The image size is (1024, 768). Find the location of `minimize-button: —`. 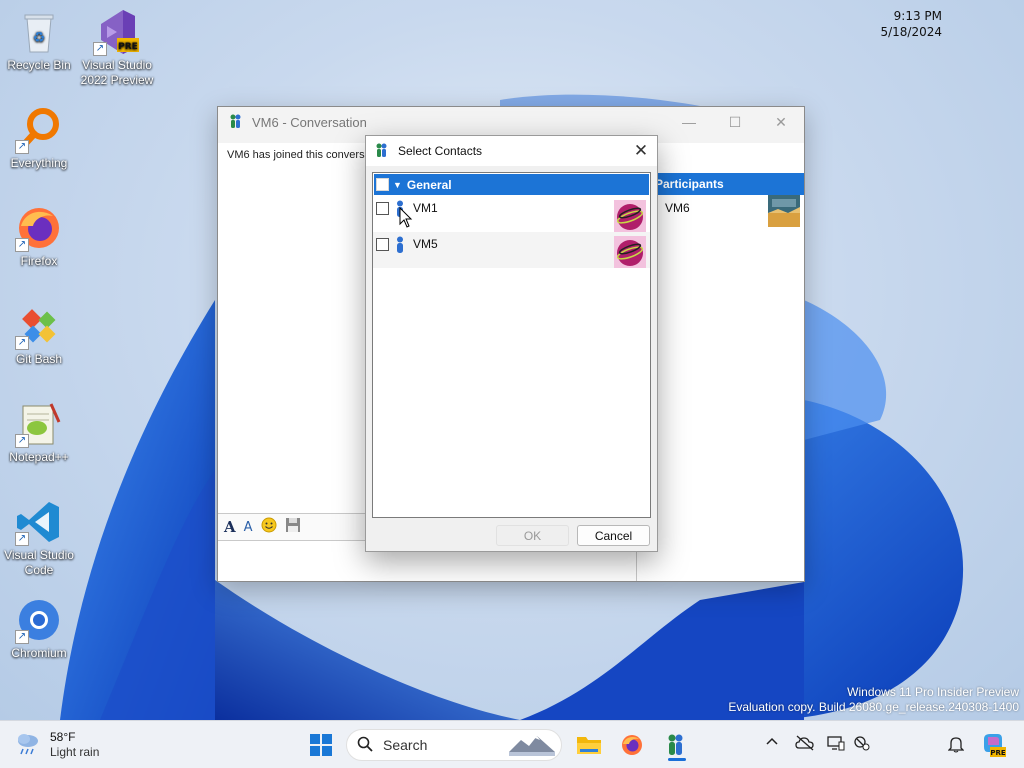

minimize-button: — is located at coordinates (689, 122).